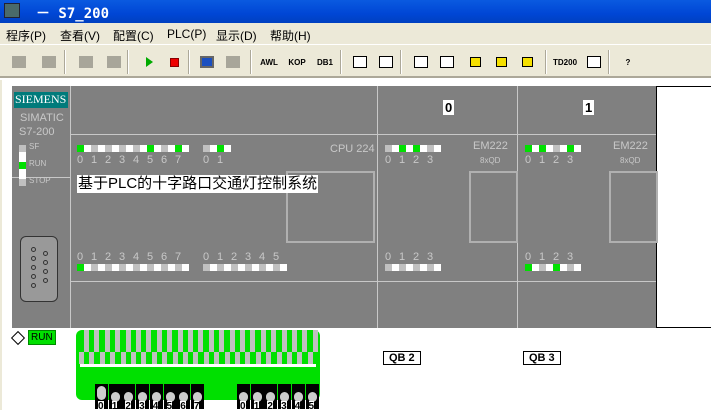 The width and height of the screenshot is (711, 412). What do you see at coordinates (22, 174) in the screenshot?
I see `status-led-gap` at bounding box center [22, 174].